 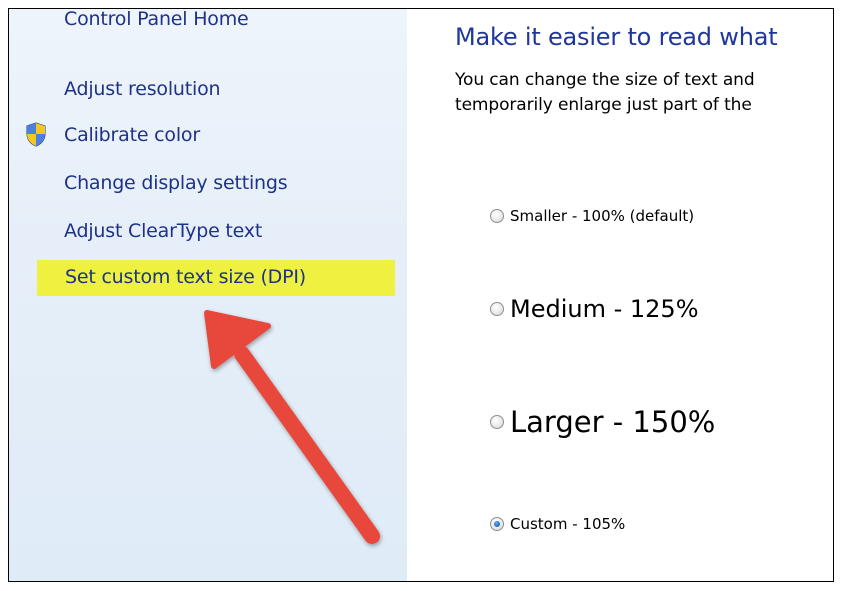 I want to click on option-custom: Custom - 105%, so click(x=557, y=524).